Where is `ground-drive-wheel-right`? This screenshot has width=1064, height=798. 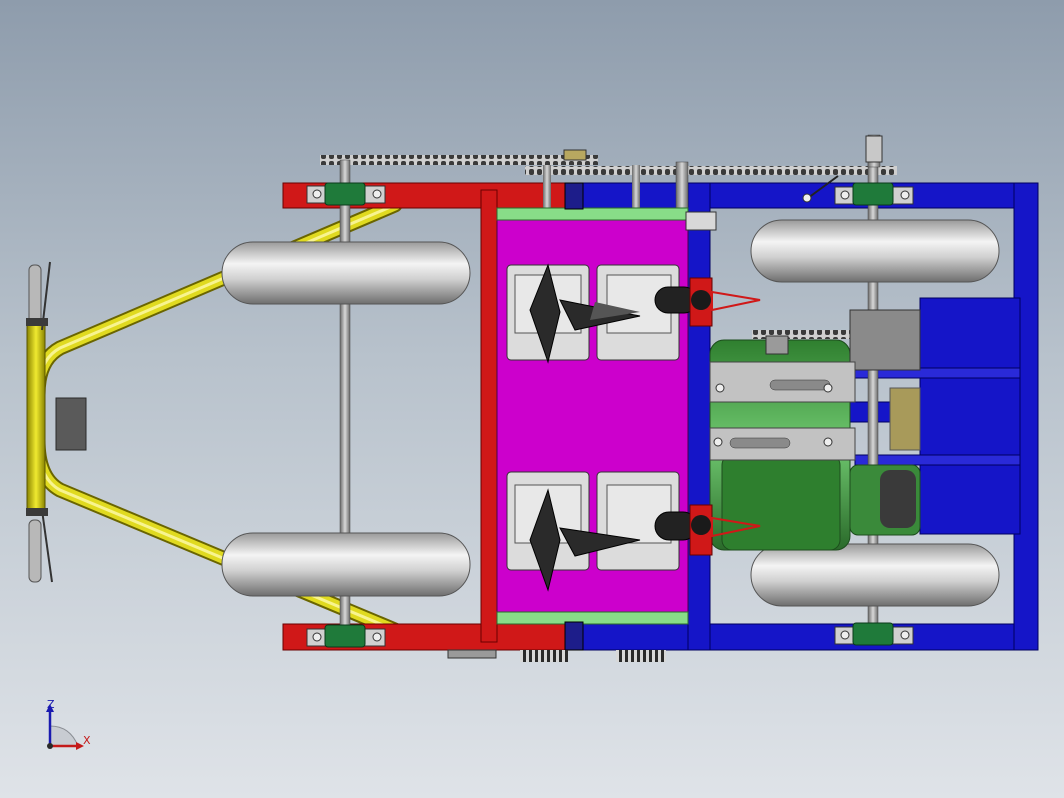
ground-drive-wheel-right is located at coordinates (641, 656).